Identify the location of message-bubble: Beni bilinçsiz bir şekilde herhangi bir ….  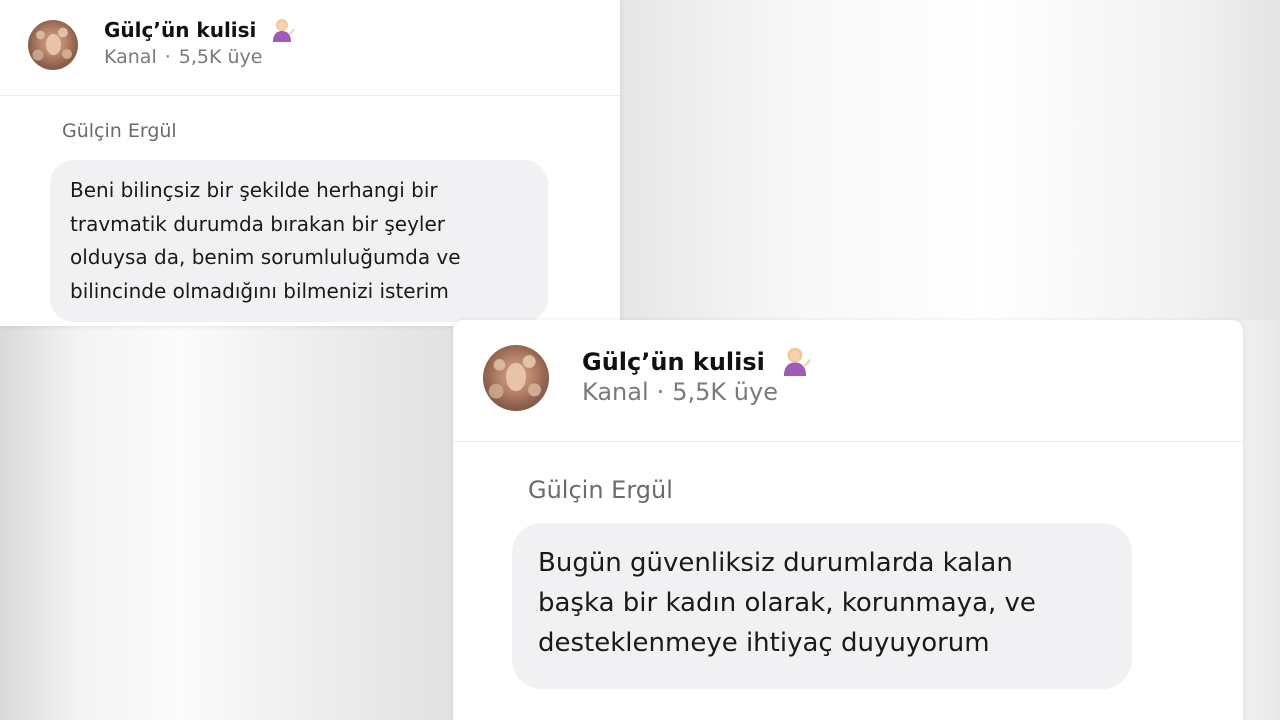
(299, 241).